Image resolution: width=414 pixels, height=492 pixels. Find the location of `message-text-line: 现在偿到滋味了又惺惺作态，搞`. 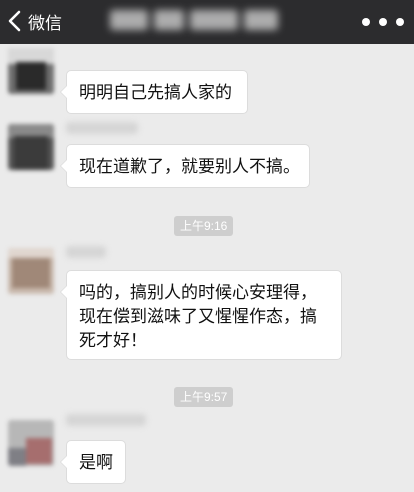

message-text-line: 现在偿到滋味了又惺惺作态，搞 is located at coordinates (198, 317).